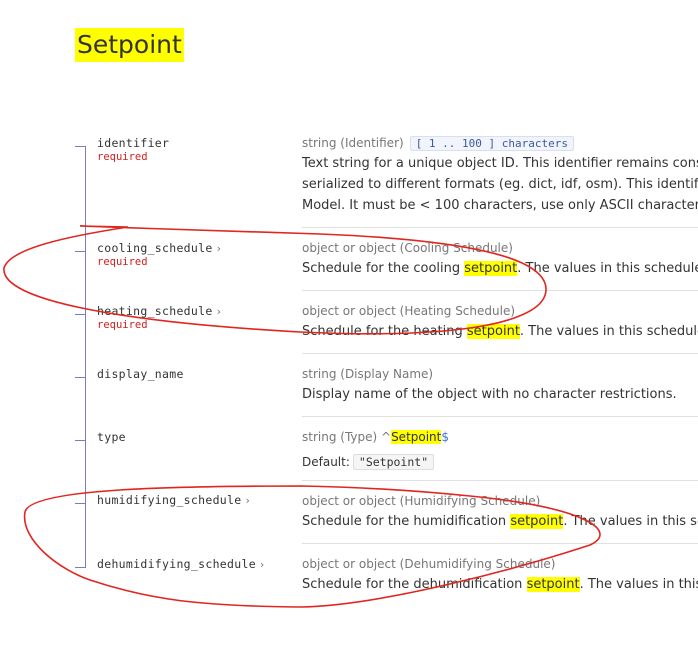 The height and width of the screenshot is (650, 698). I want to click on property-name-button: heating_schedule ›, so click(159, 311).